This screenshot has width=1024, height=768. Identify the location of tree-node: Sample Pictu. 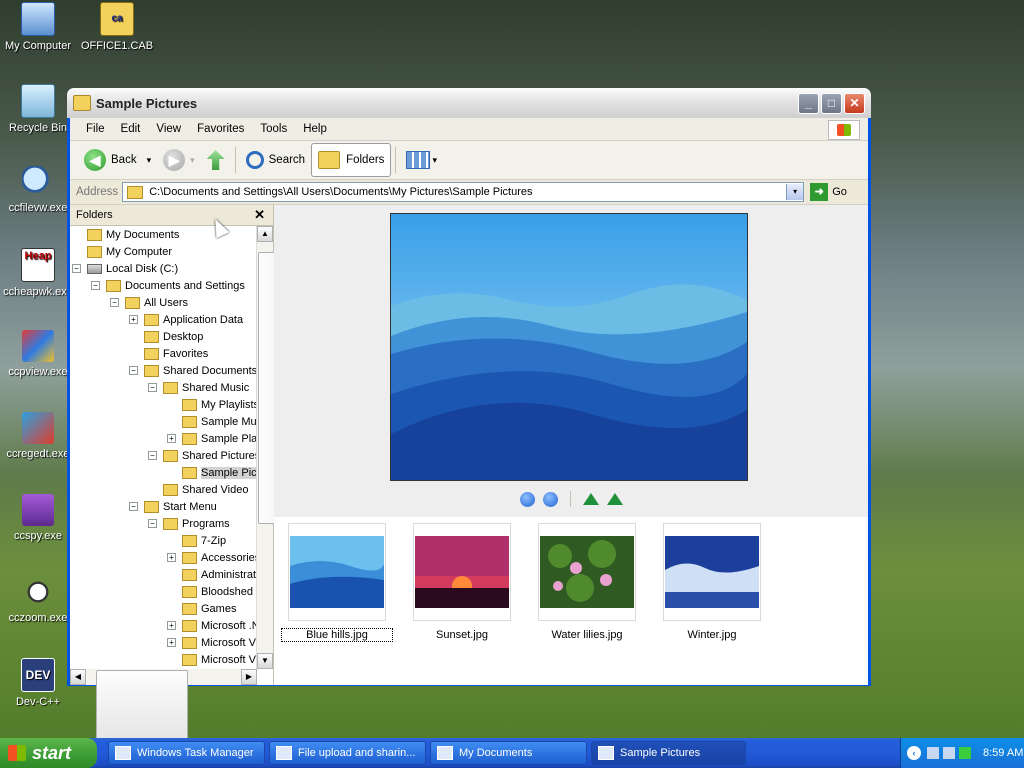
(212, 472).